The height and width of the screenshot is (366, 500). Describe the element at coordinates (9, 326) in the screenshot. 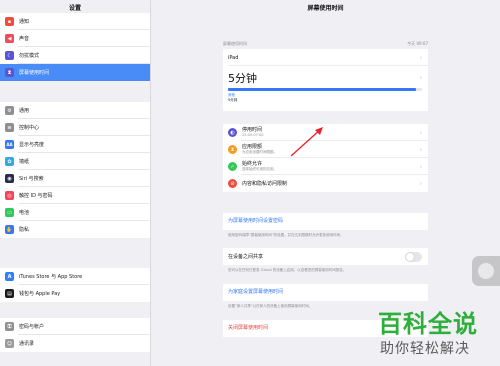

I see `key-icon: ⚿` at that location.